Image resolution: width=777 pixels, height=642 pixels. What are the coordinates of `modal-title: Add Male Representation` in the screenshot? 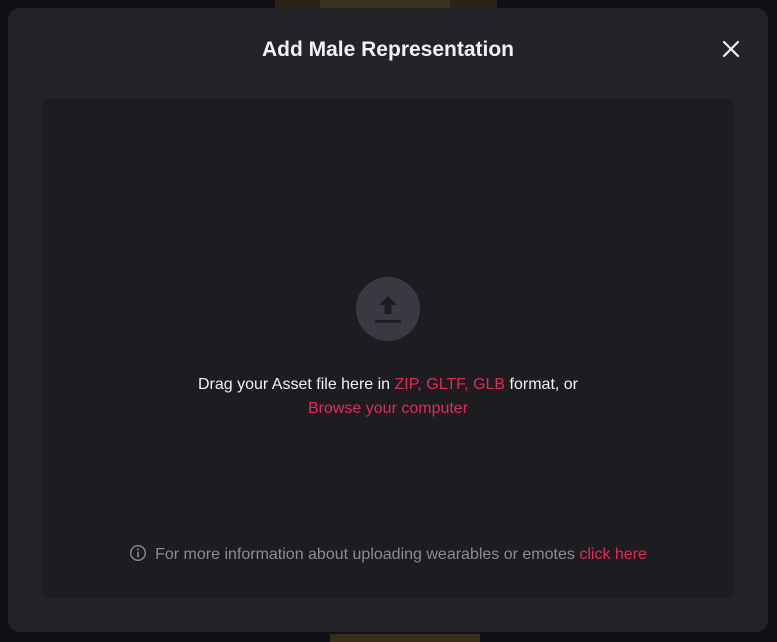 It's located at (388, 49).